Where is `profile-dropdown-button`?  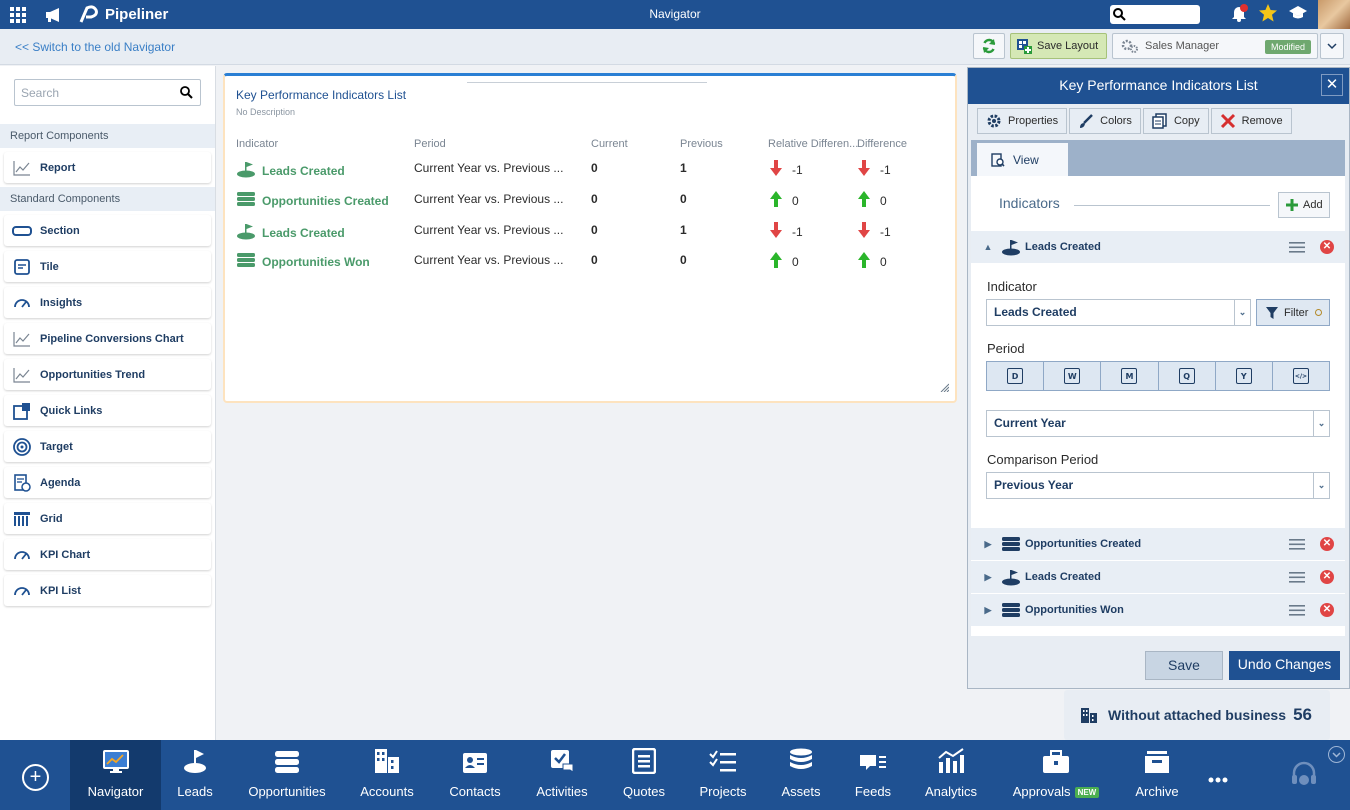 profile-dropdown-button is located at coordinates (1332, 46).